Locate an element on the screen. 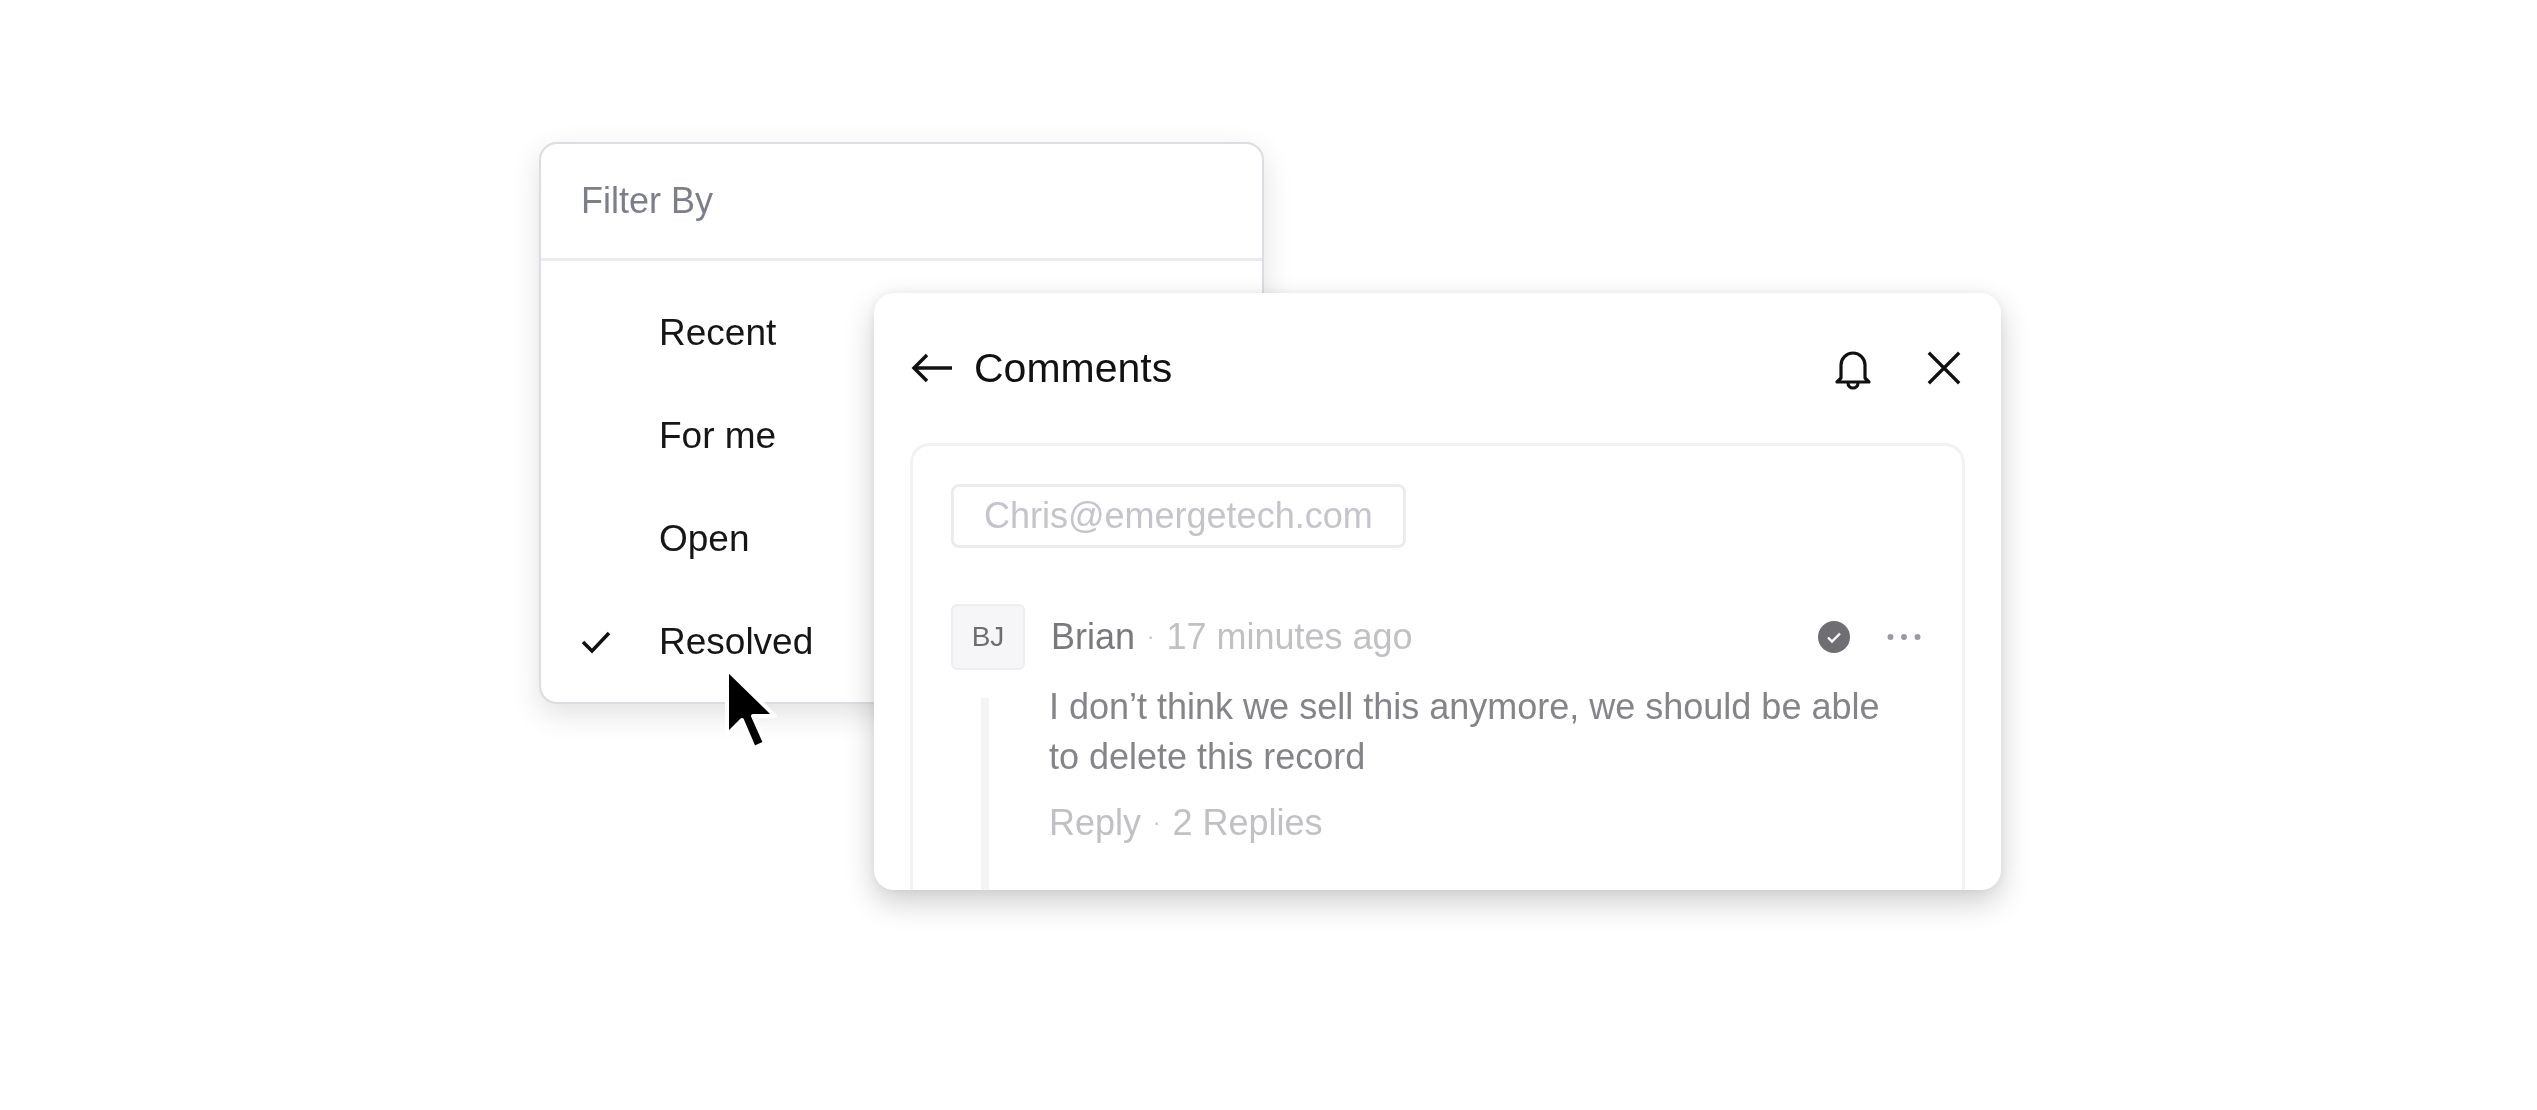 This screenshot has height=1110, width=2537. comment-text: I don’t think we sell this anymore, we should be able to delete this record is located at coordinates (1465, 732).